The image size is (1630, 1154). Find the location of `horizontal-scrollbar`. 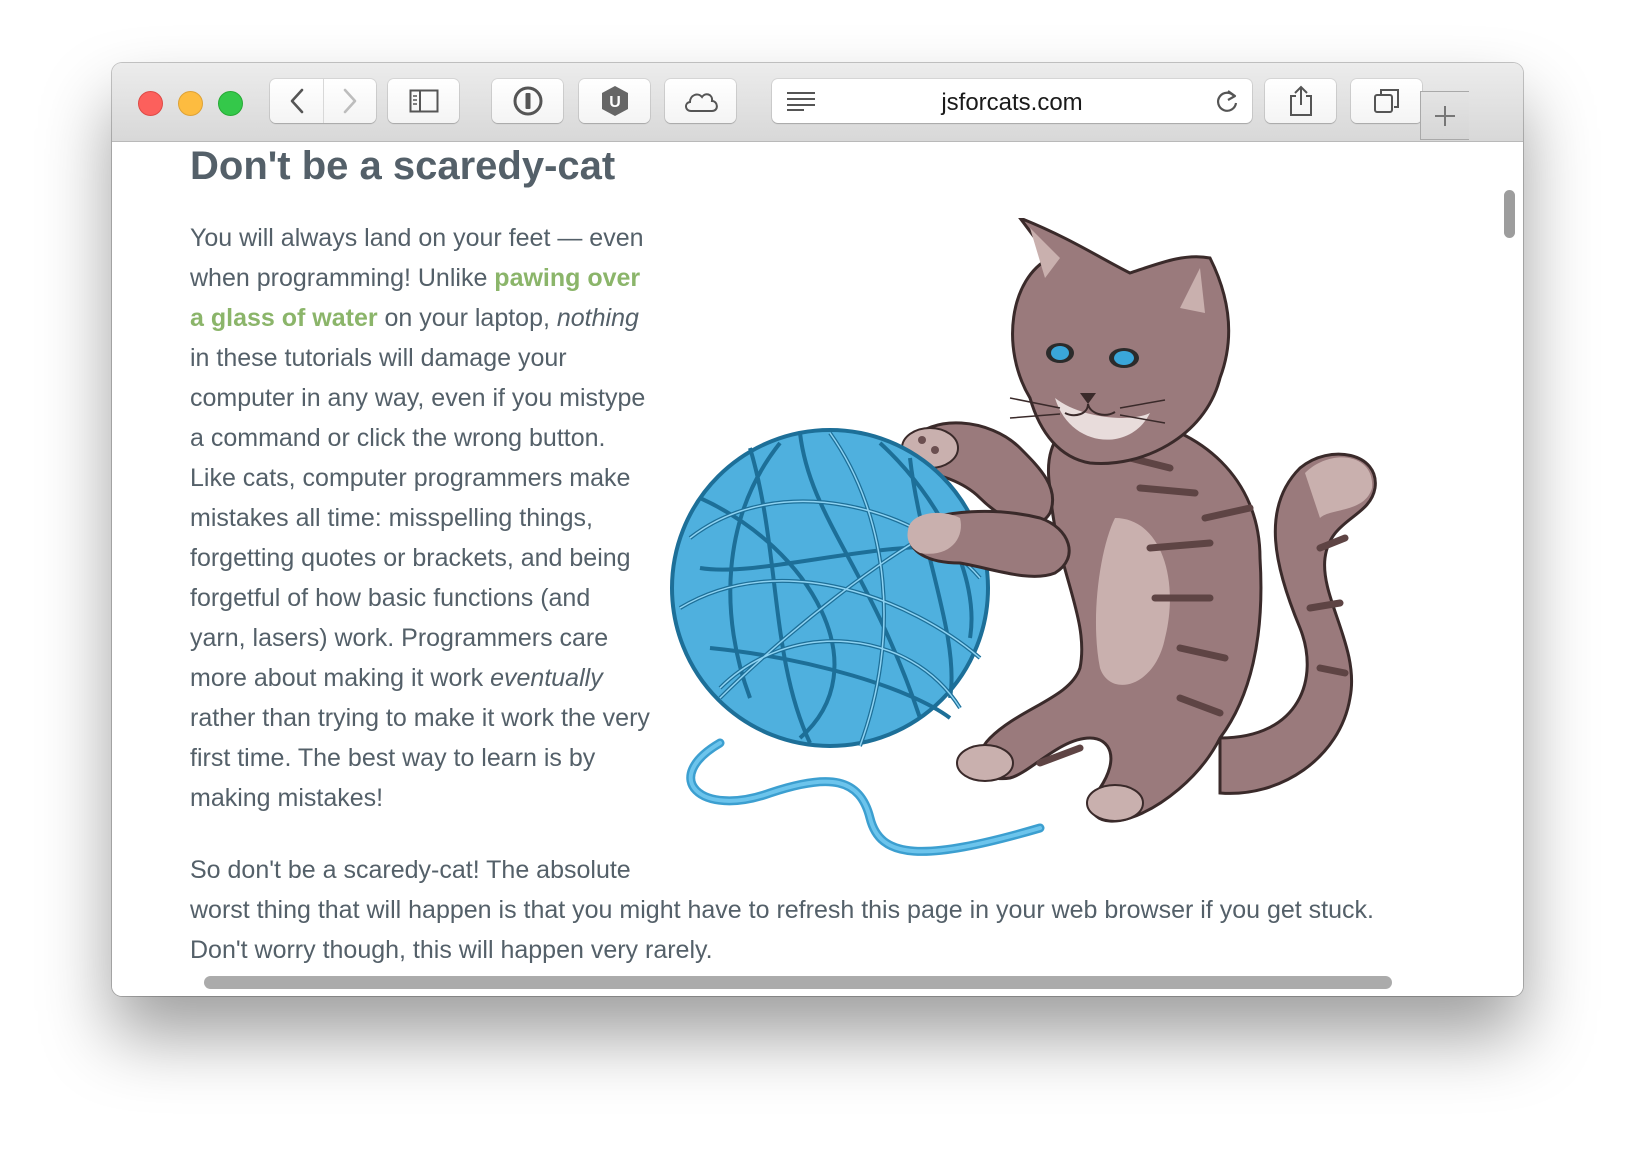

horizontal-scrollbar is located at coordinates (798, 982).